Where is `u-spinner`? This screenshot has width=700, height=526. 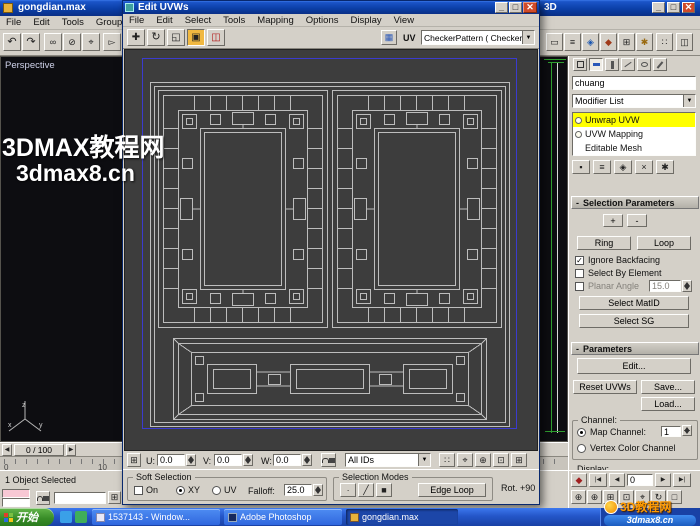 u-spinner is located at coordinates (191, 460).